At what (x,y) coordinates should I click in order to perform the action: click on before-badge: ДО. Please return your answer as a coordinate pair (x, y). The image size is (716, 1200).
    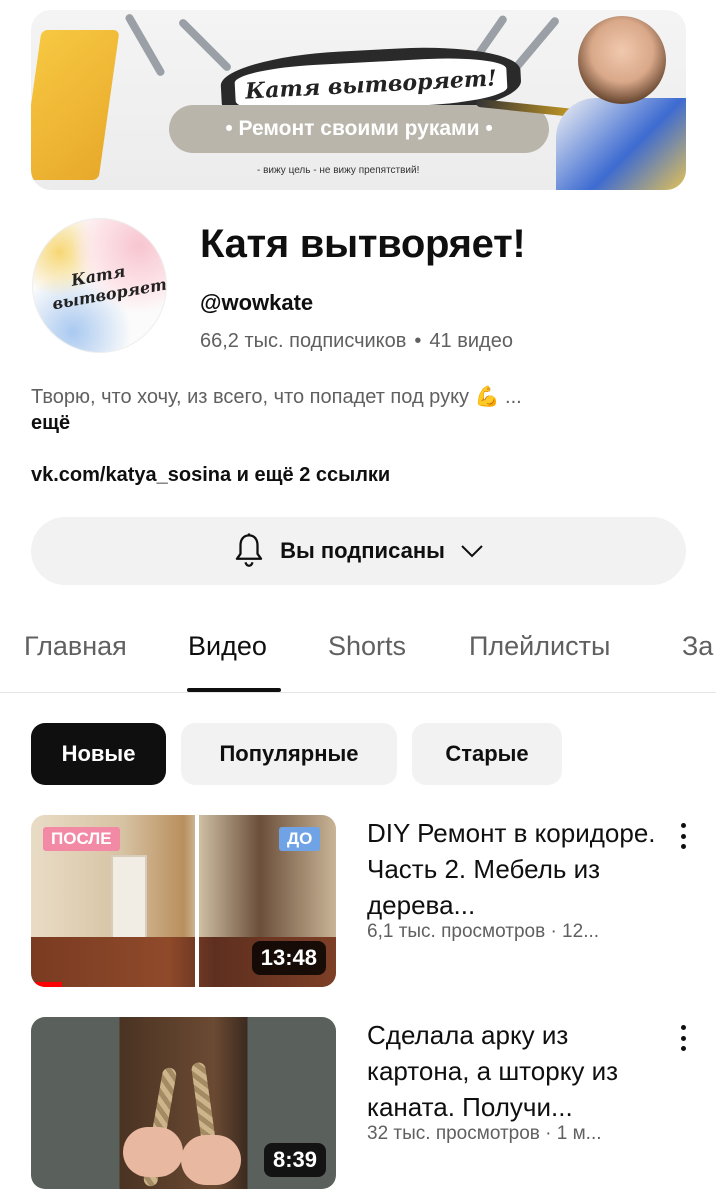
    Looking at the image, I should click on (300, 839).